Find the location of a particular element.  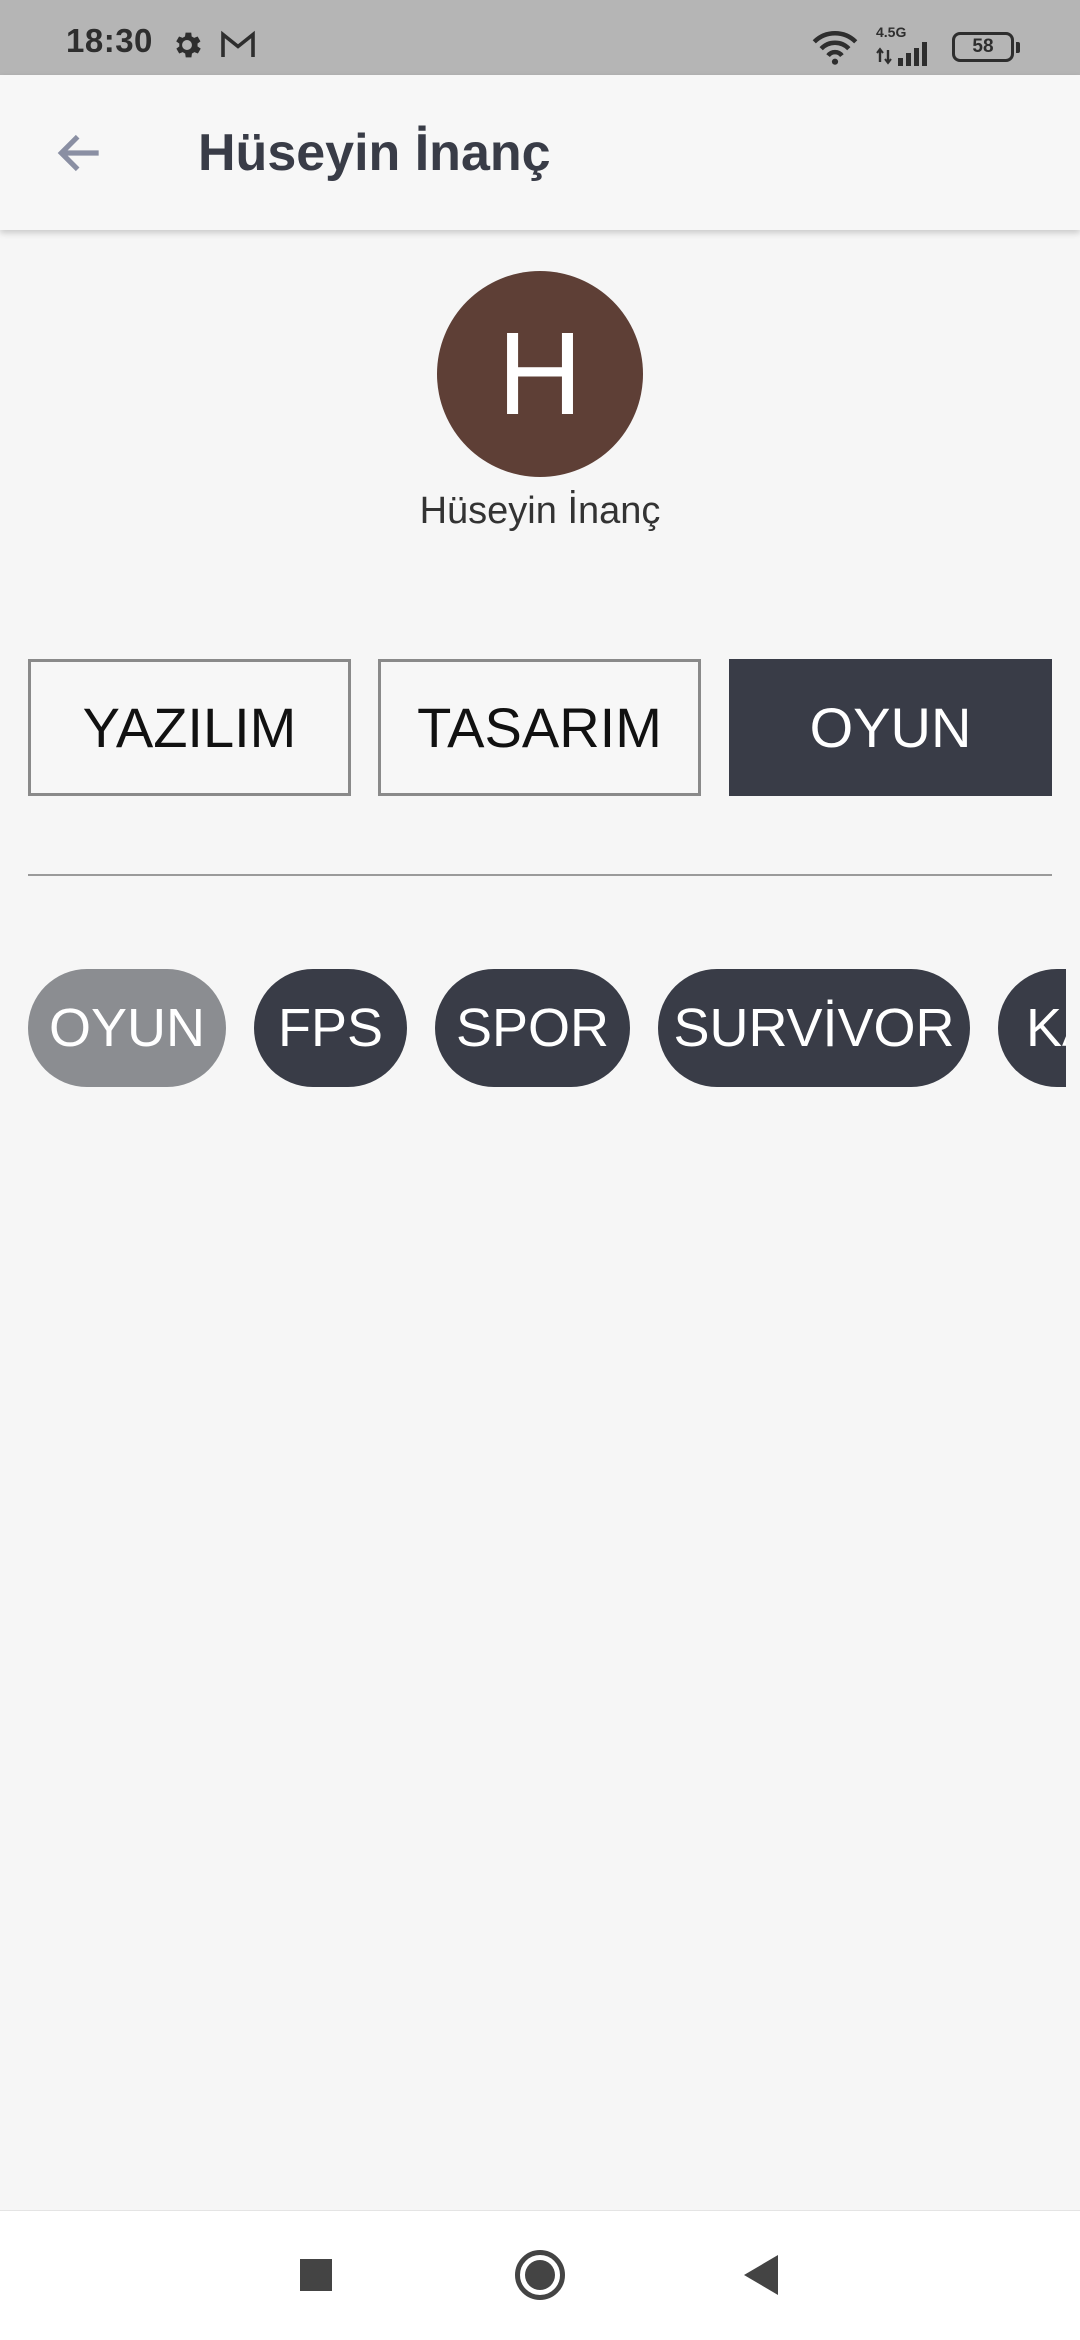

chip-fps: FPS is located at coordinates (330, 1028).